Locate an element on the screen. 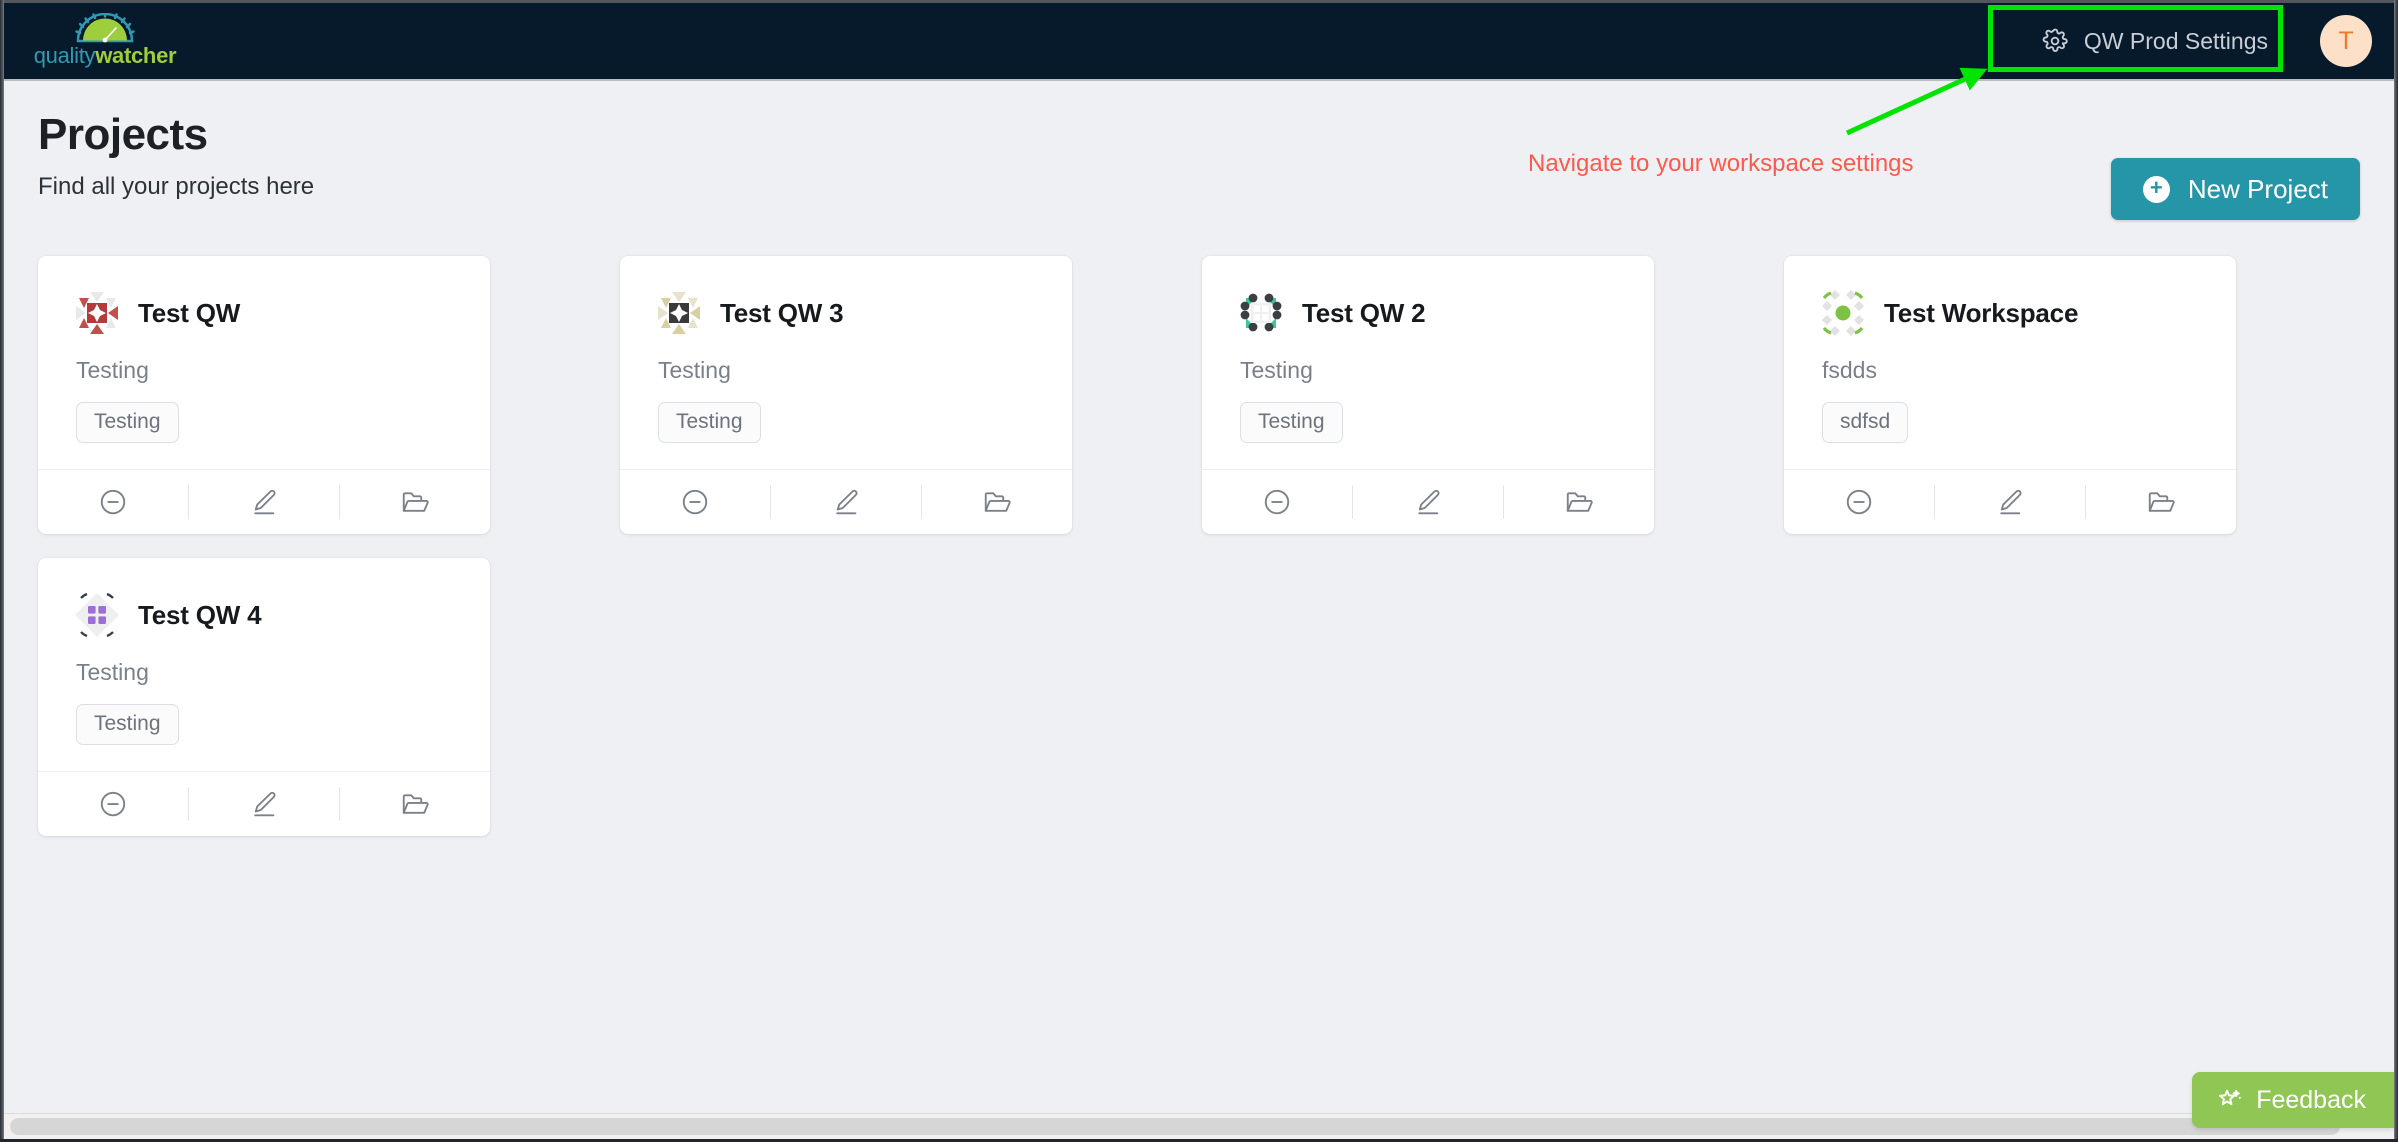  new-project-button: + New Project is located at coordinates (2235, 189).